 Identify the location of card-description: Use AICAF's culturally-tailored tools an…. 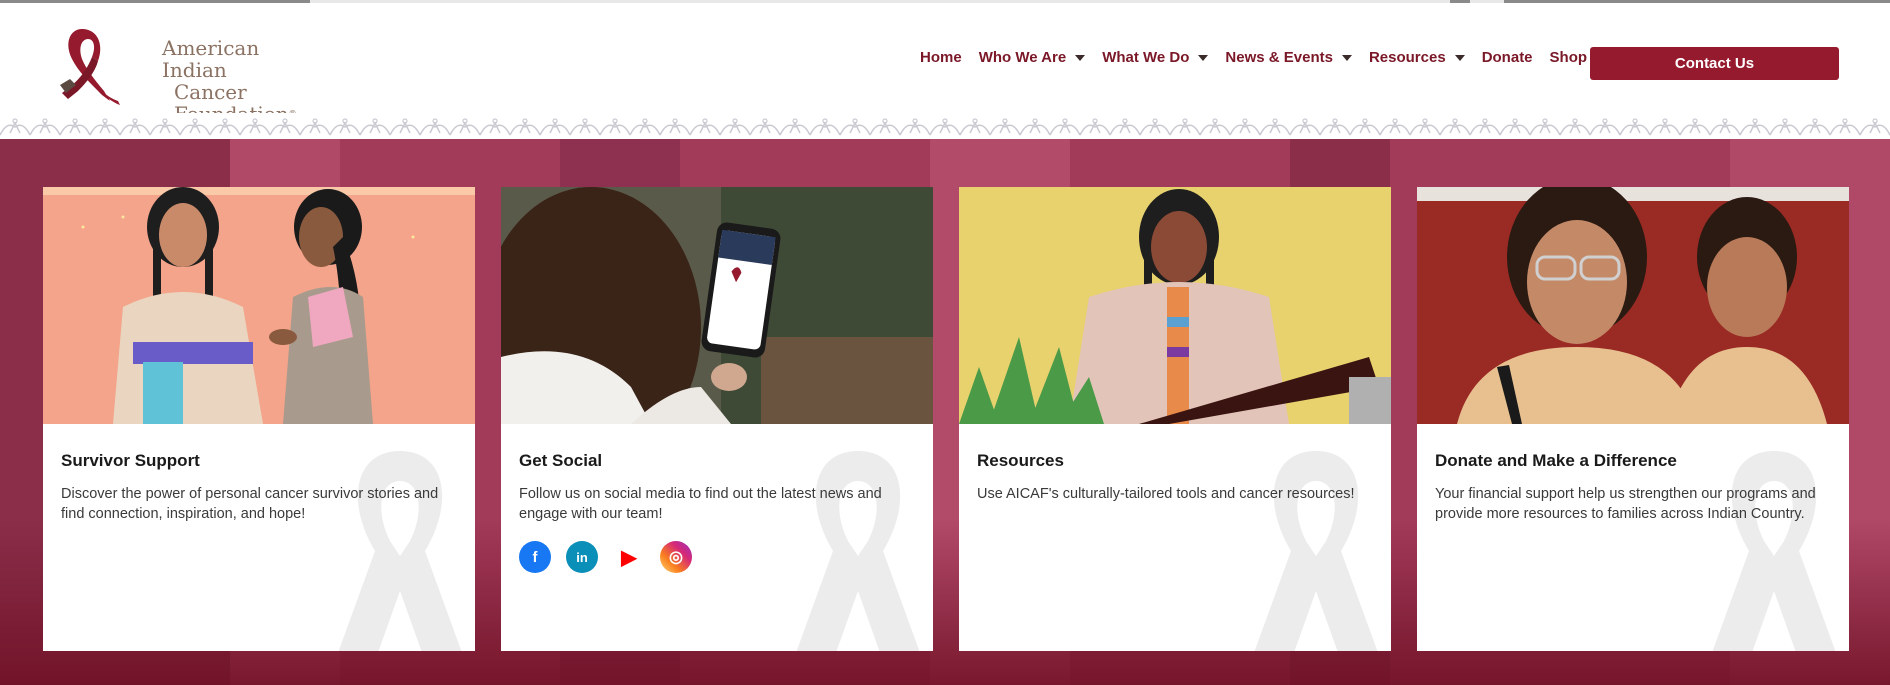
(1166, 494).